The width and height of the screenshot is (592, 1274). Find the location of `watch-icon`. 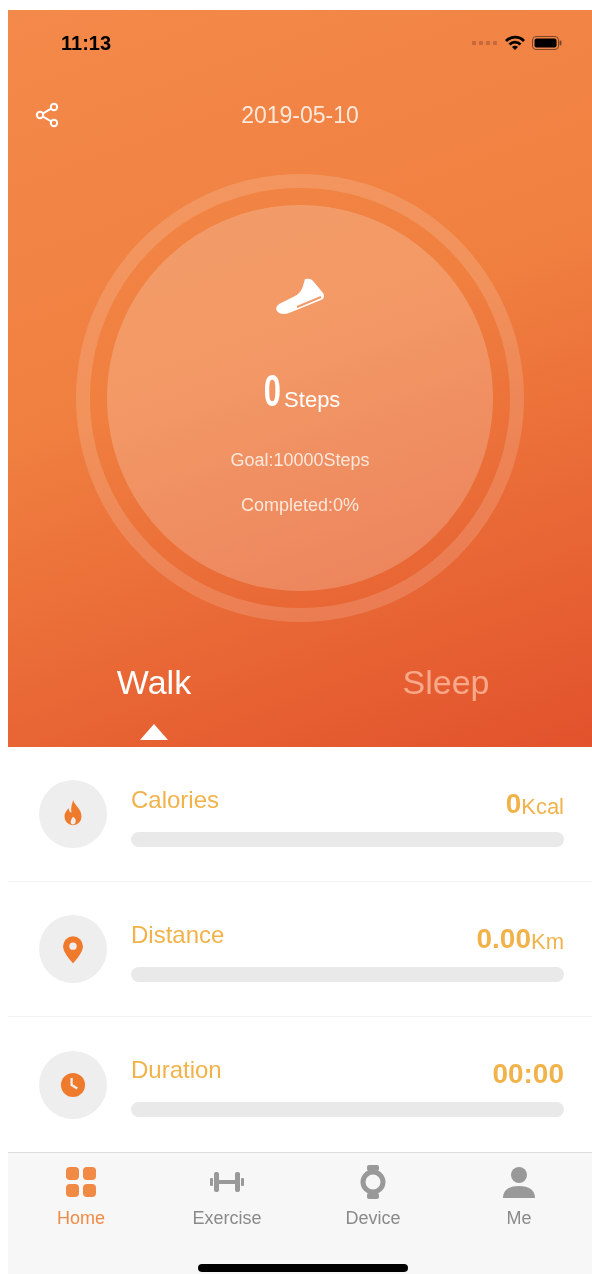

watch-icon is located at coordinates (373, 1182).